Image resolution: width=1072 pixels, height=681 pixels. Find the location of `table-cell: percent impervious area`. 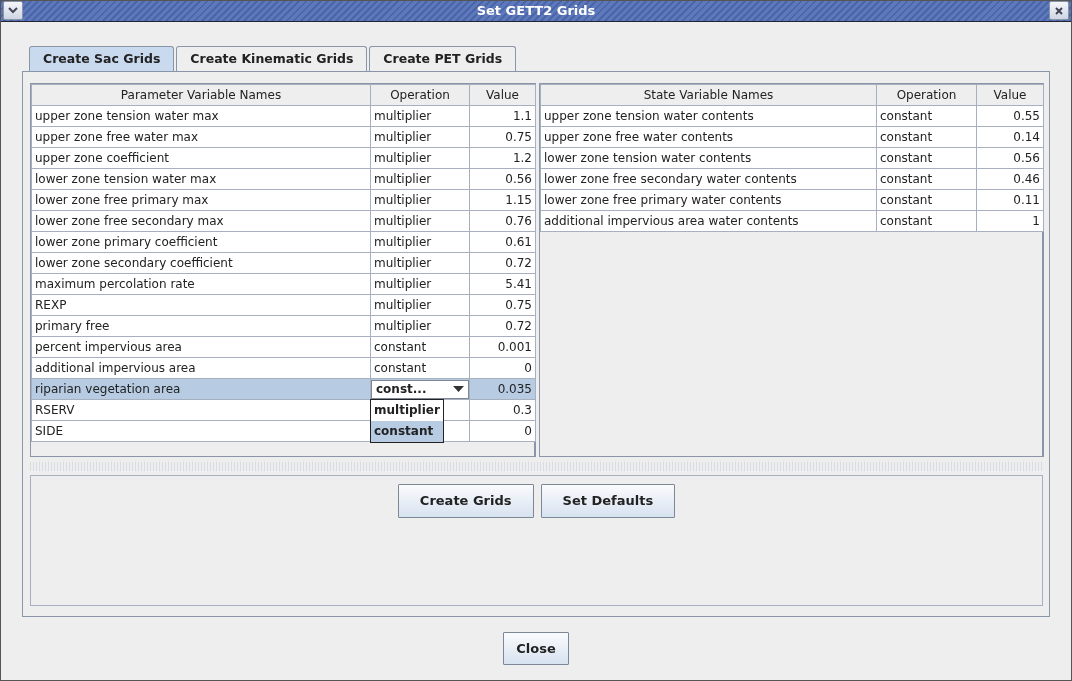

table-cell: percent impervious area is located at coordinates (201, 347).